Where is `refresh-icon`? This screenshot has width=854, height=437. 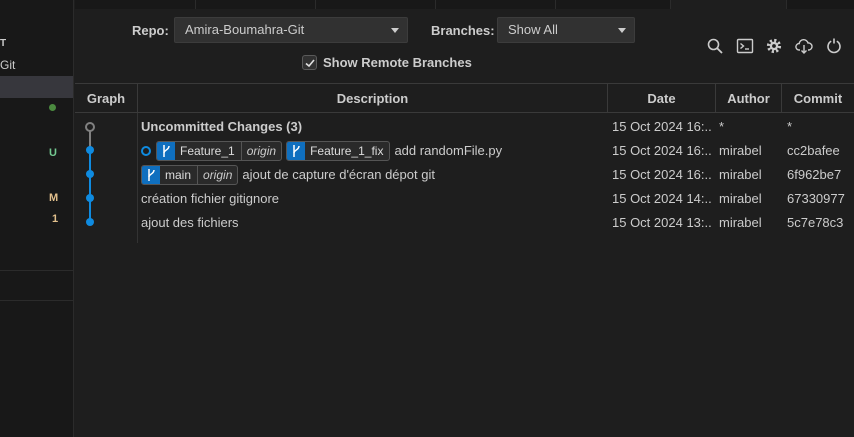
refresh-icon is located at coordinates (834, 46).